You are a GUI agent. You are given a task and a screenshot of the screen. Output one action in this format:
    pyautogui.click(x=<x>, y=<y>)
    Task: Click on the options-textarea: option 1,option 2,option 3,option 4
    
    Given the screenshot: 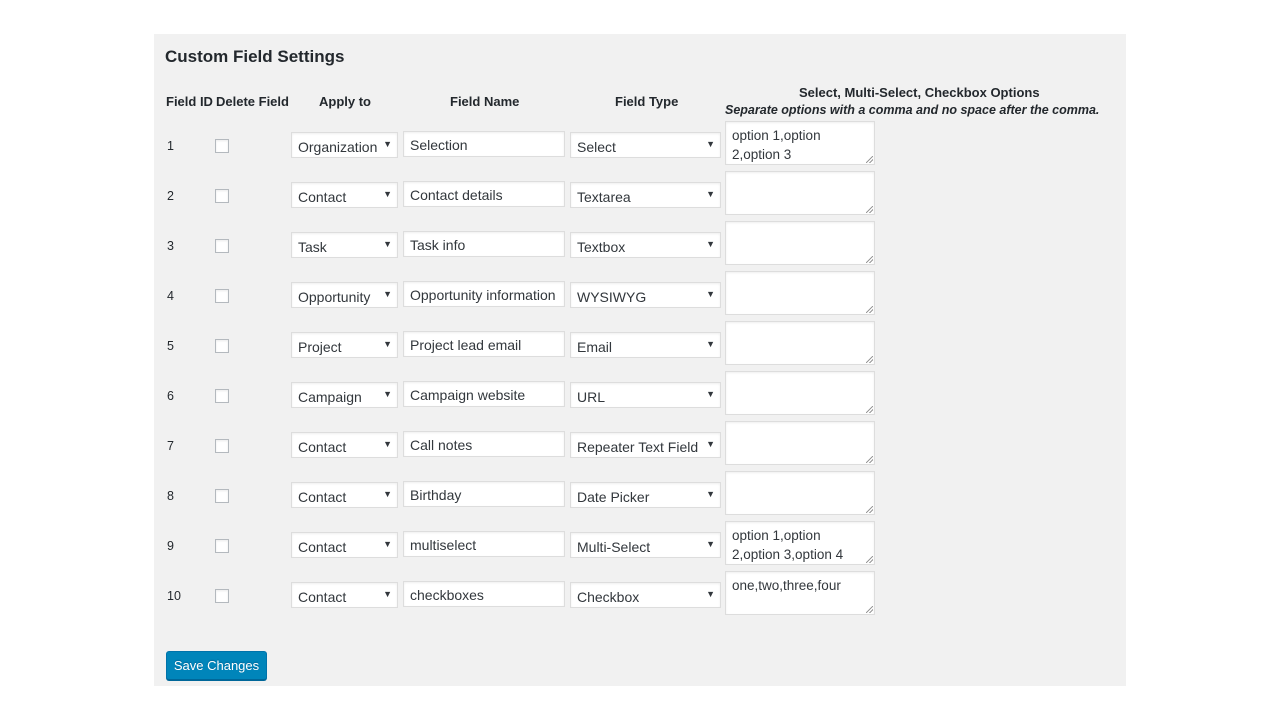 What is the action you would take?
    pyautogui.click(x=800, y=543)
    